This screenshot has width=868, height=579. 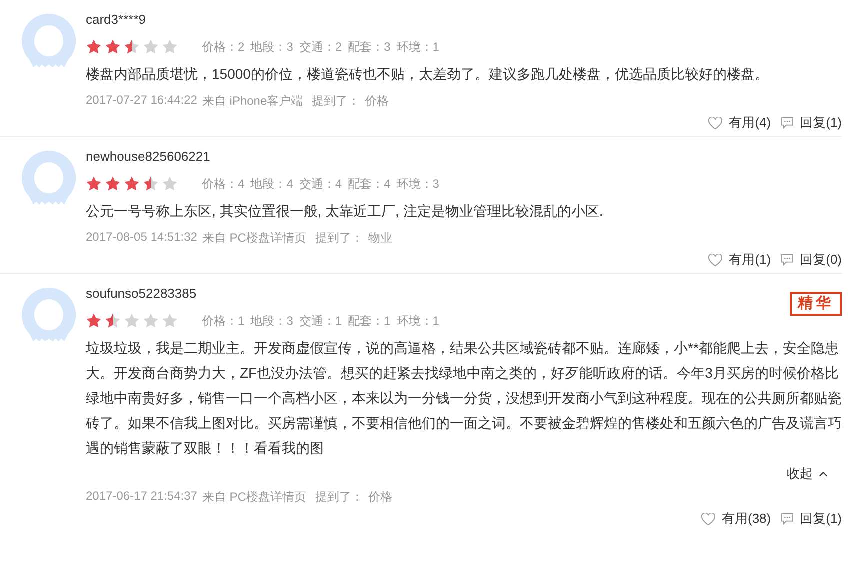 I want to click on caret-icon, so click(x=823, y=474).